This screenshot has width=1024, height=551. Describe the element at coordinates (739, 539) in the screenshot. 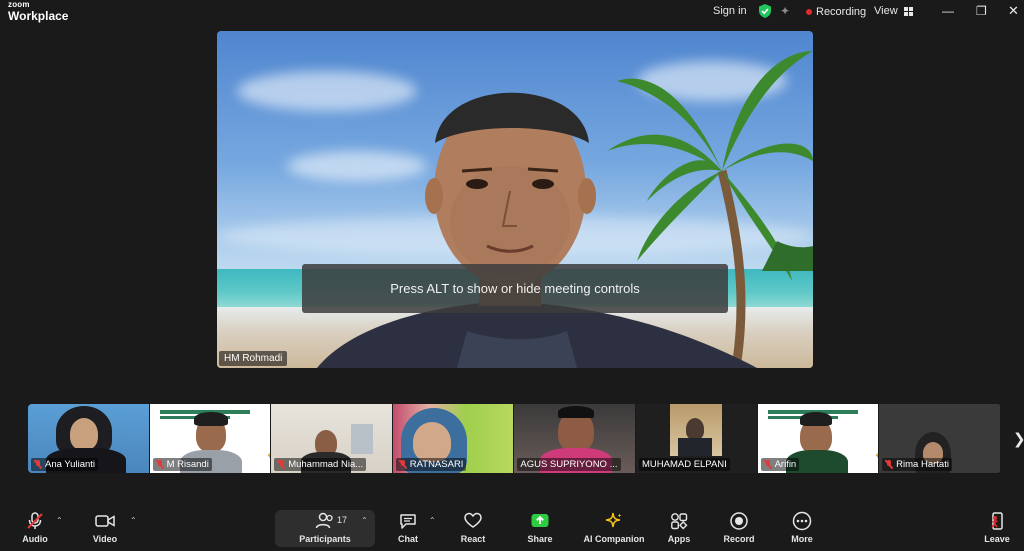

I see `record-label: Record` at that location.